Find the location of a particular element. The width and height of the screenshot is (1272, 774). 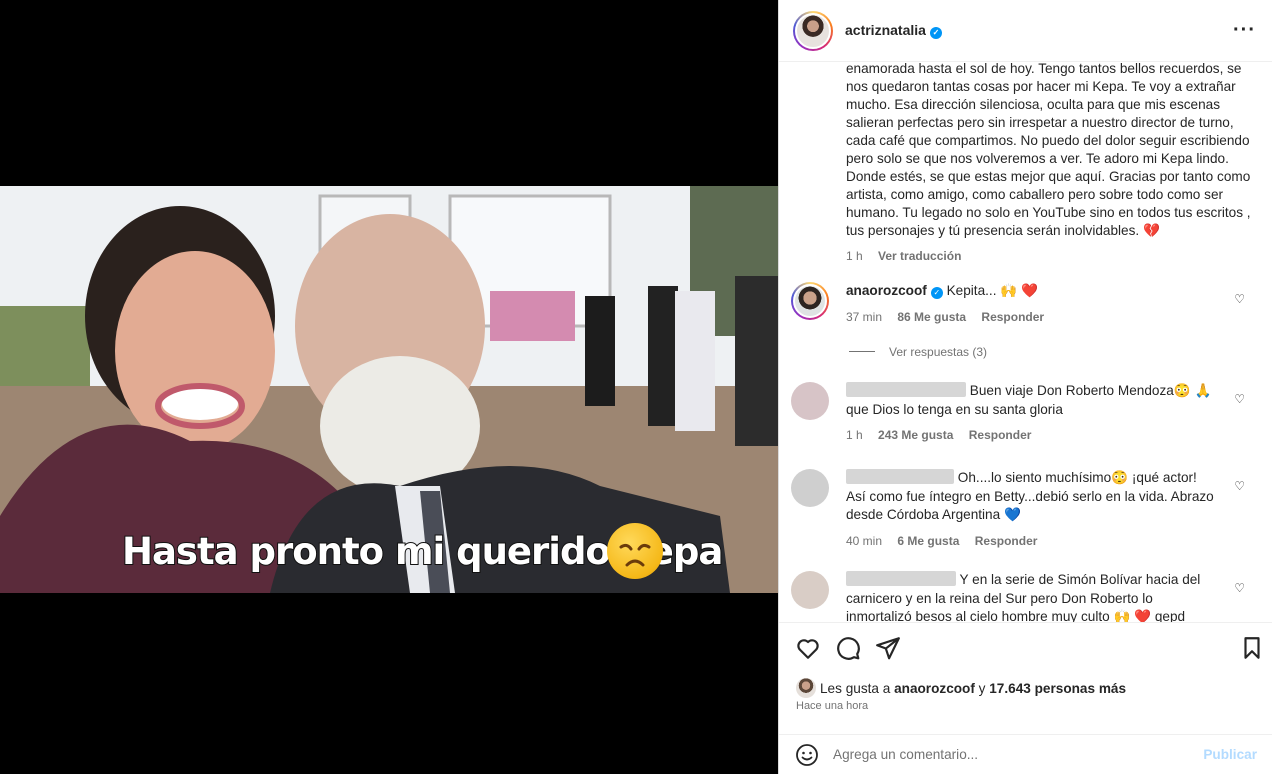

comment-input is located at coordinates (1018, 754).